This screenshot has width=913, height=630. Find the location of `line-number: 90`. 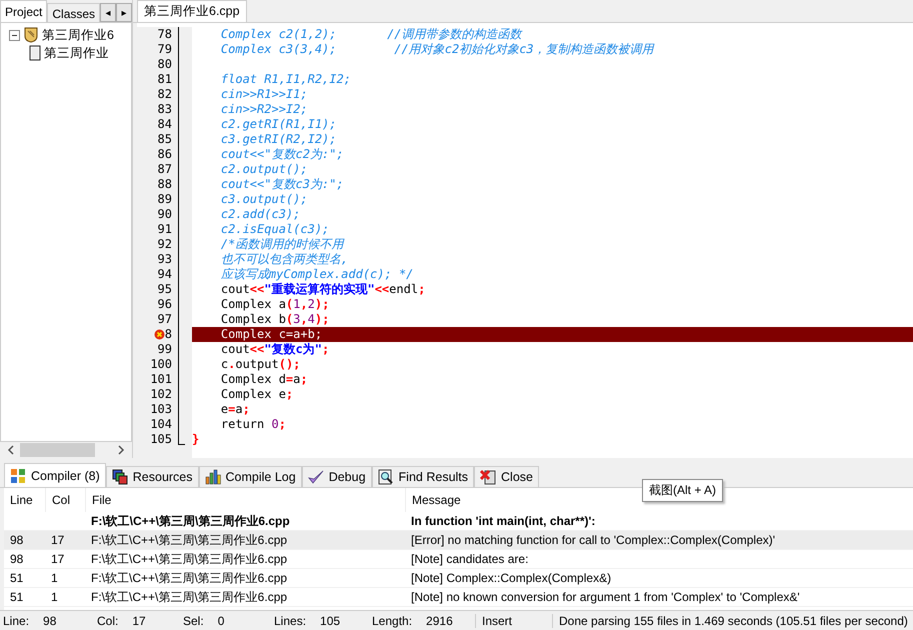

line-number: 90 is located at coordinates (165, 214).